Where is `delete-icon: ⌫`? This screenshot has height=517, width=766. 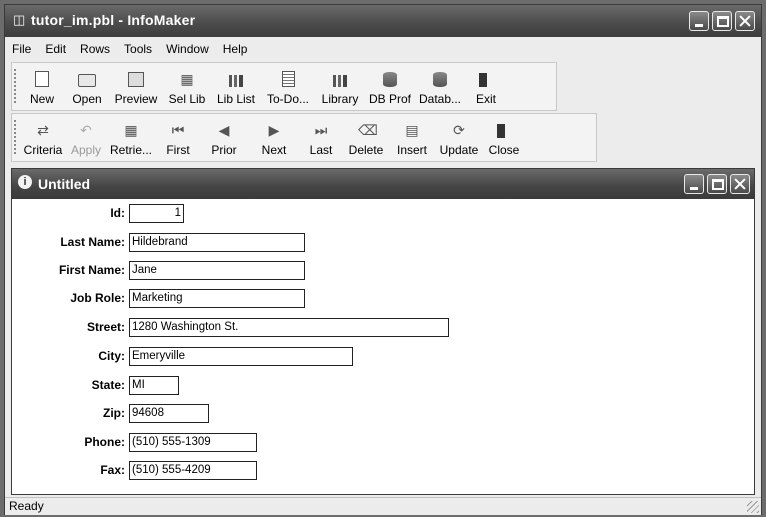
delete-icon: ⌫ is located at coordinates (368, 130).